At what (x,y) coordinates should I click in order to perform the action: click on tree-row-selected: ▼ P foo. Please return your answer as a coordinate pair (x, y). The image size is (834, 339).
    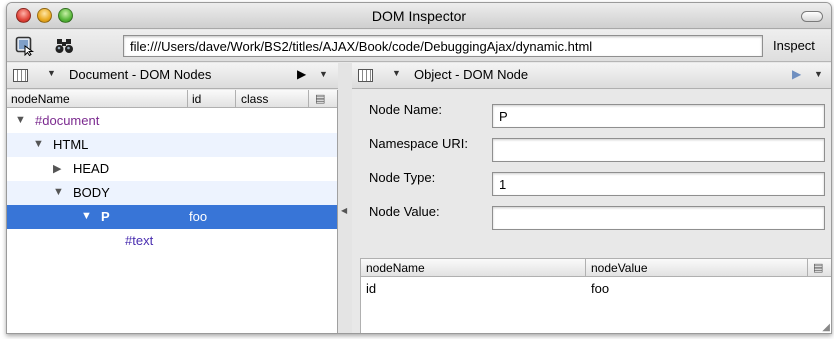
    Looking at the image, I should click on (172, 217).